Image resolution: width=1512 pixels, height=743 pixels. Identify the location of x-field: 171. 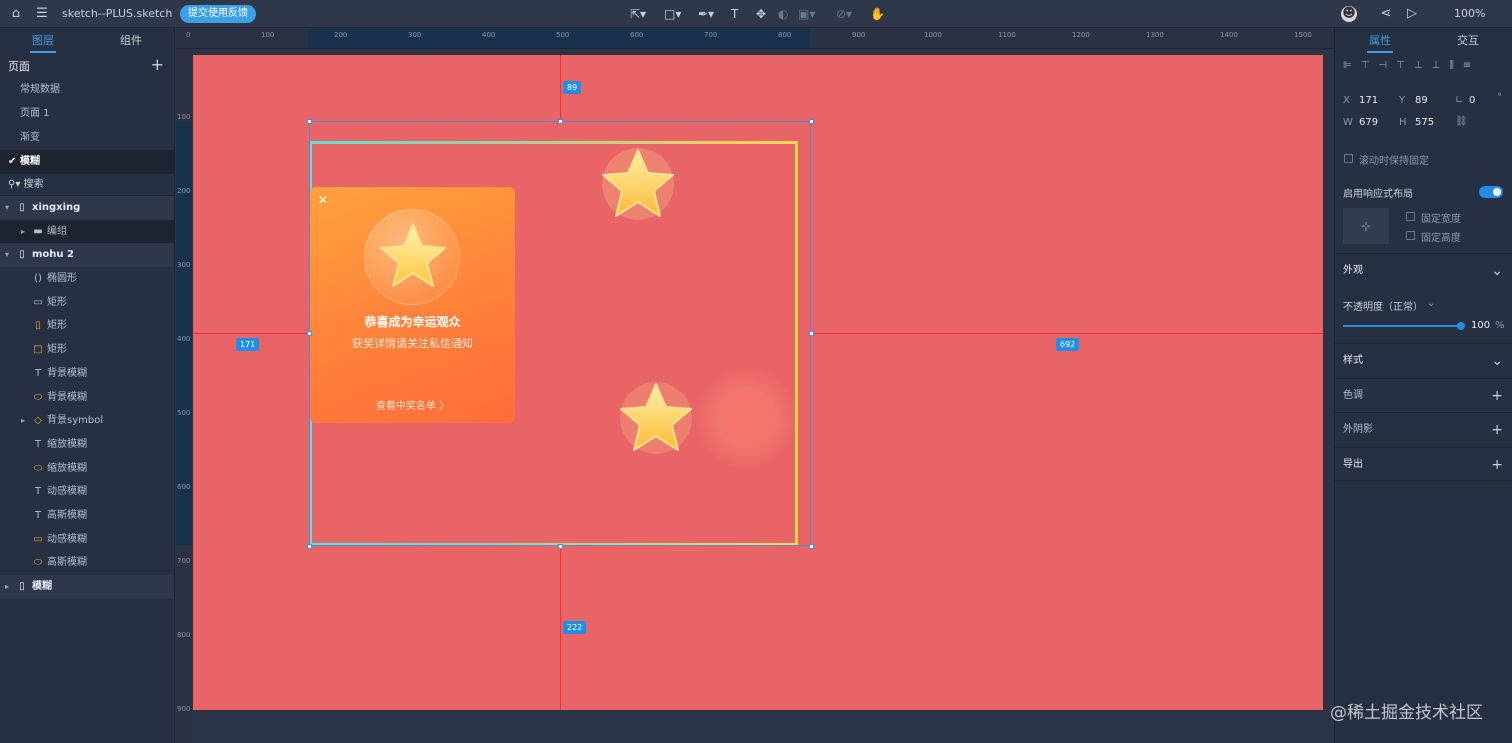
(1368, 100).